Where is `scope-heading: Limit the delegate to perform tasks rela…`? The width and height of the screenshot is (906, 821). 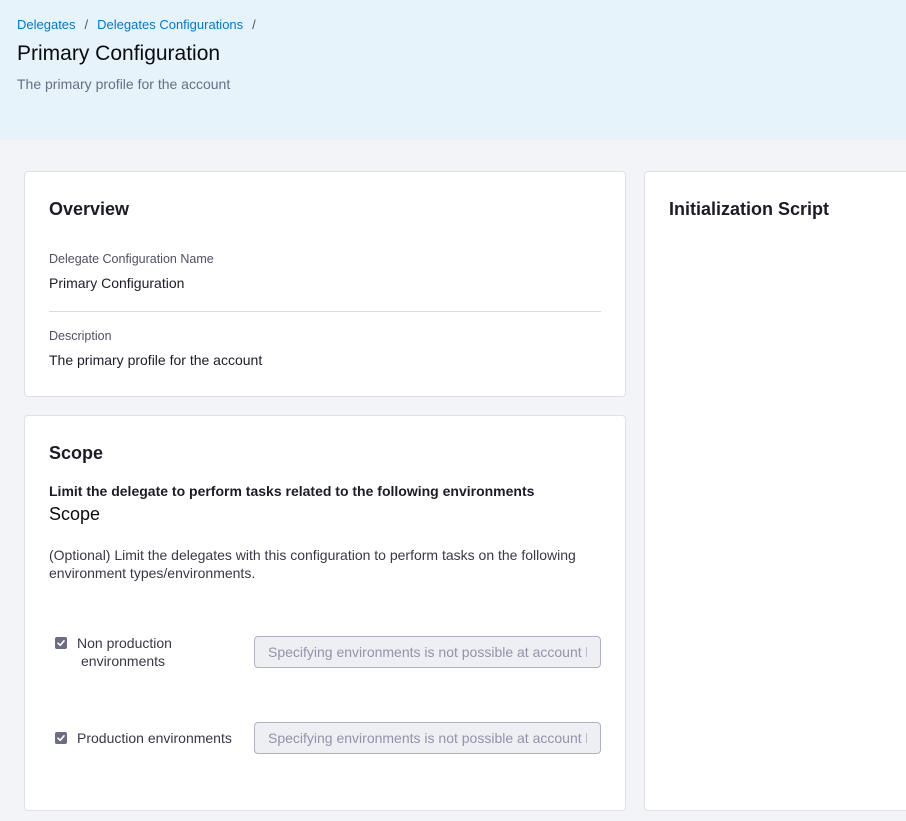 scope-heading: Limit the delegate to perform tasks rela… is located at coordinates (292, 491).